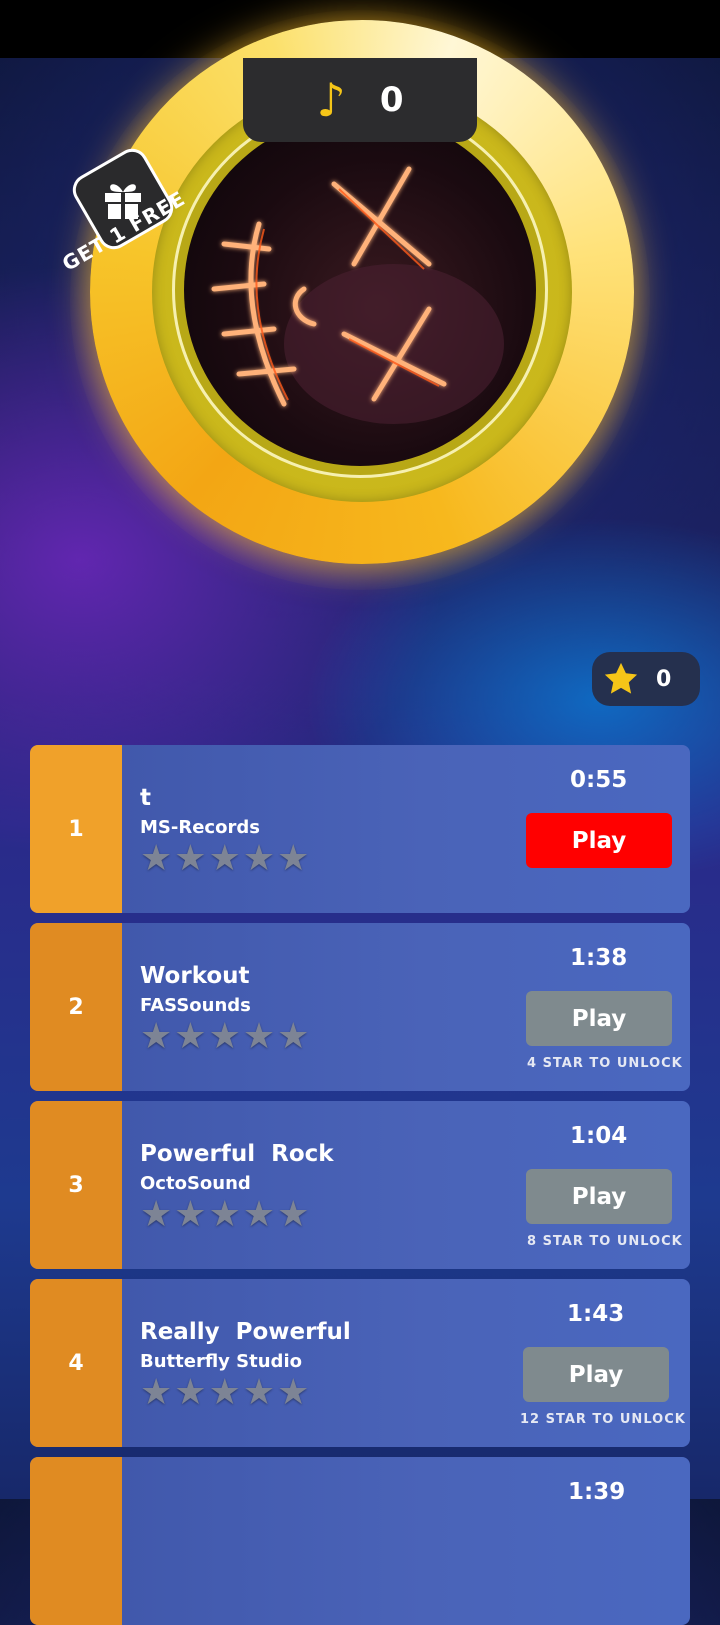  What do you see at coordinates (76, 1185) in the screenshot?
I see `song-number: 3` at bounding box center [76, 1185].